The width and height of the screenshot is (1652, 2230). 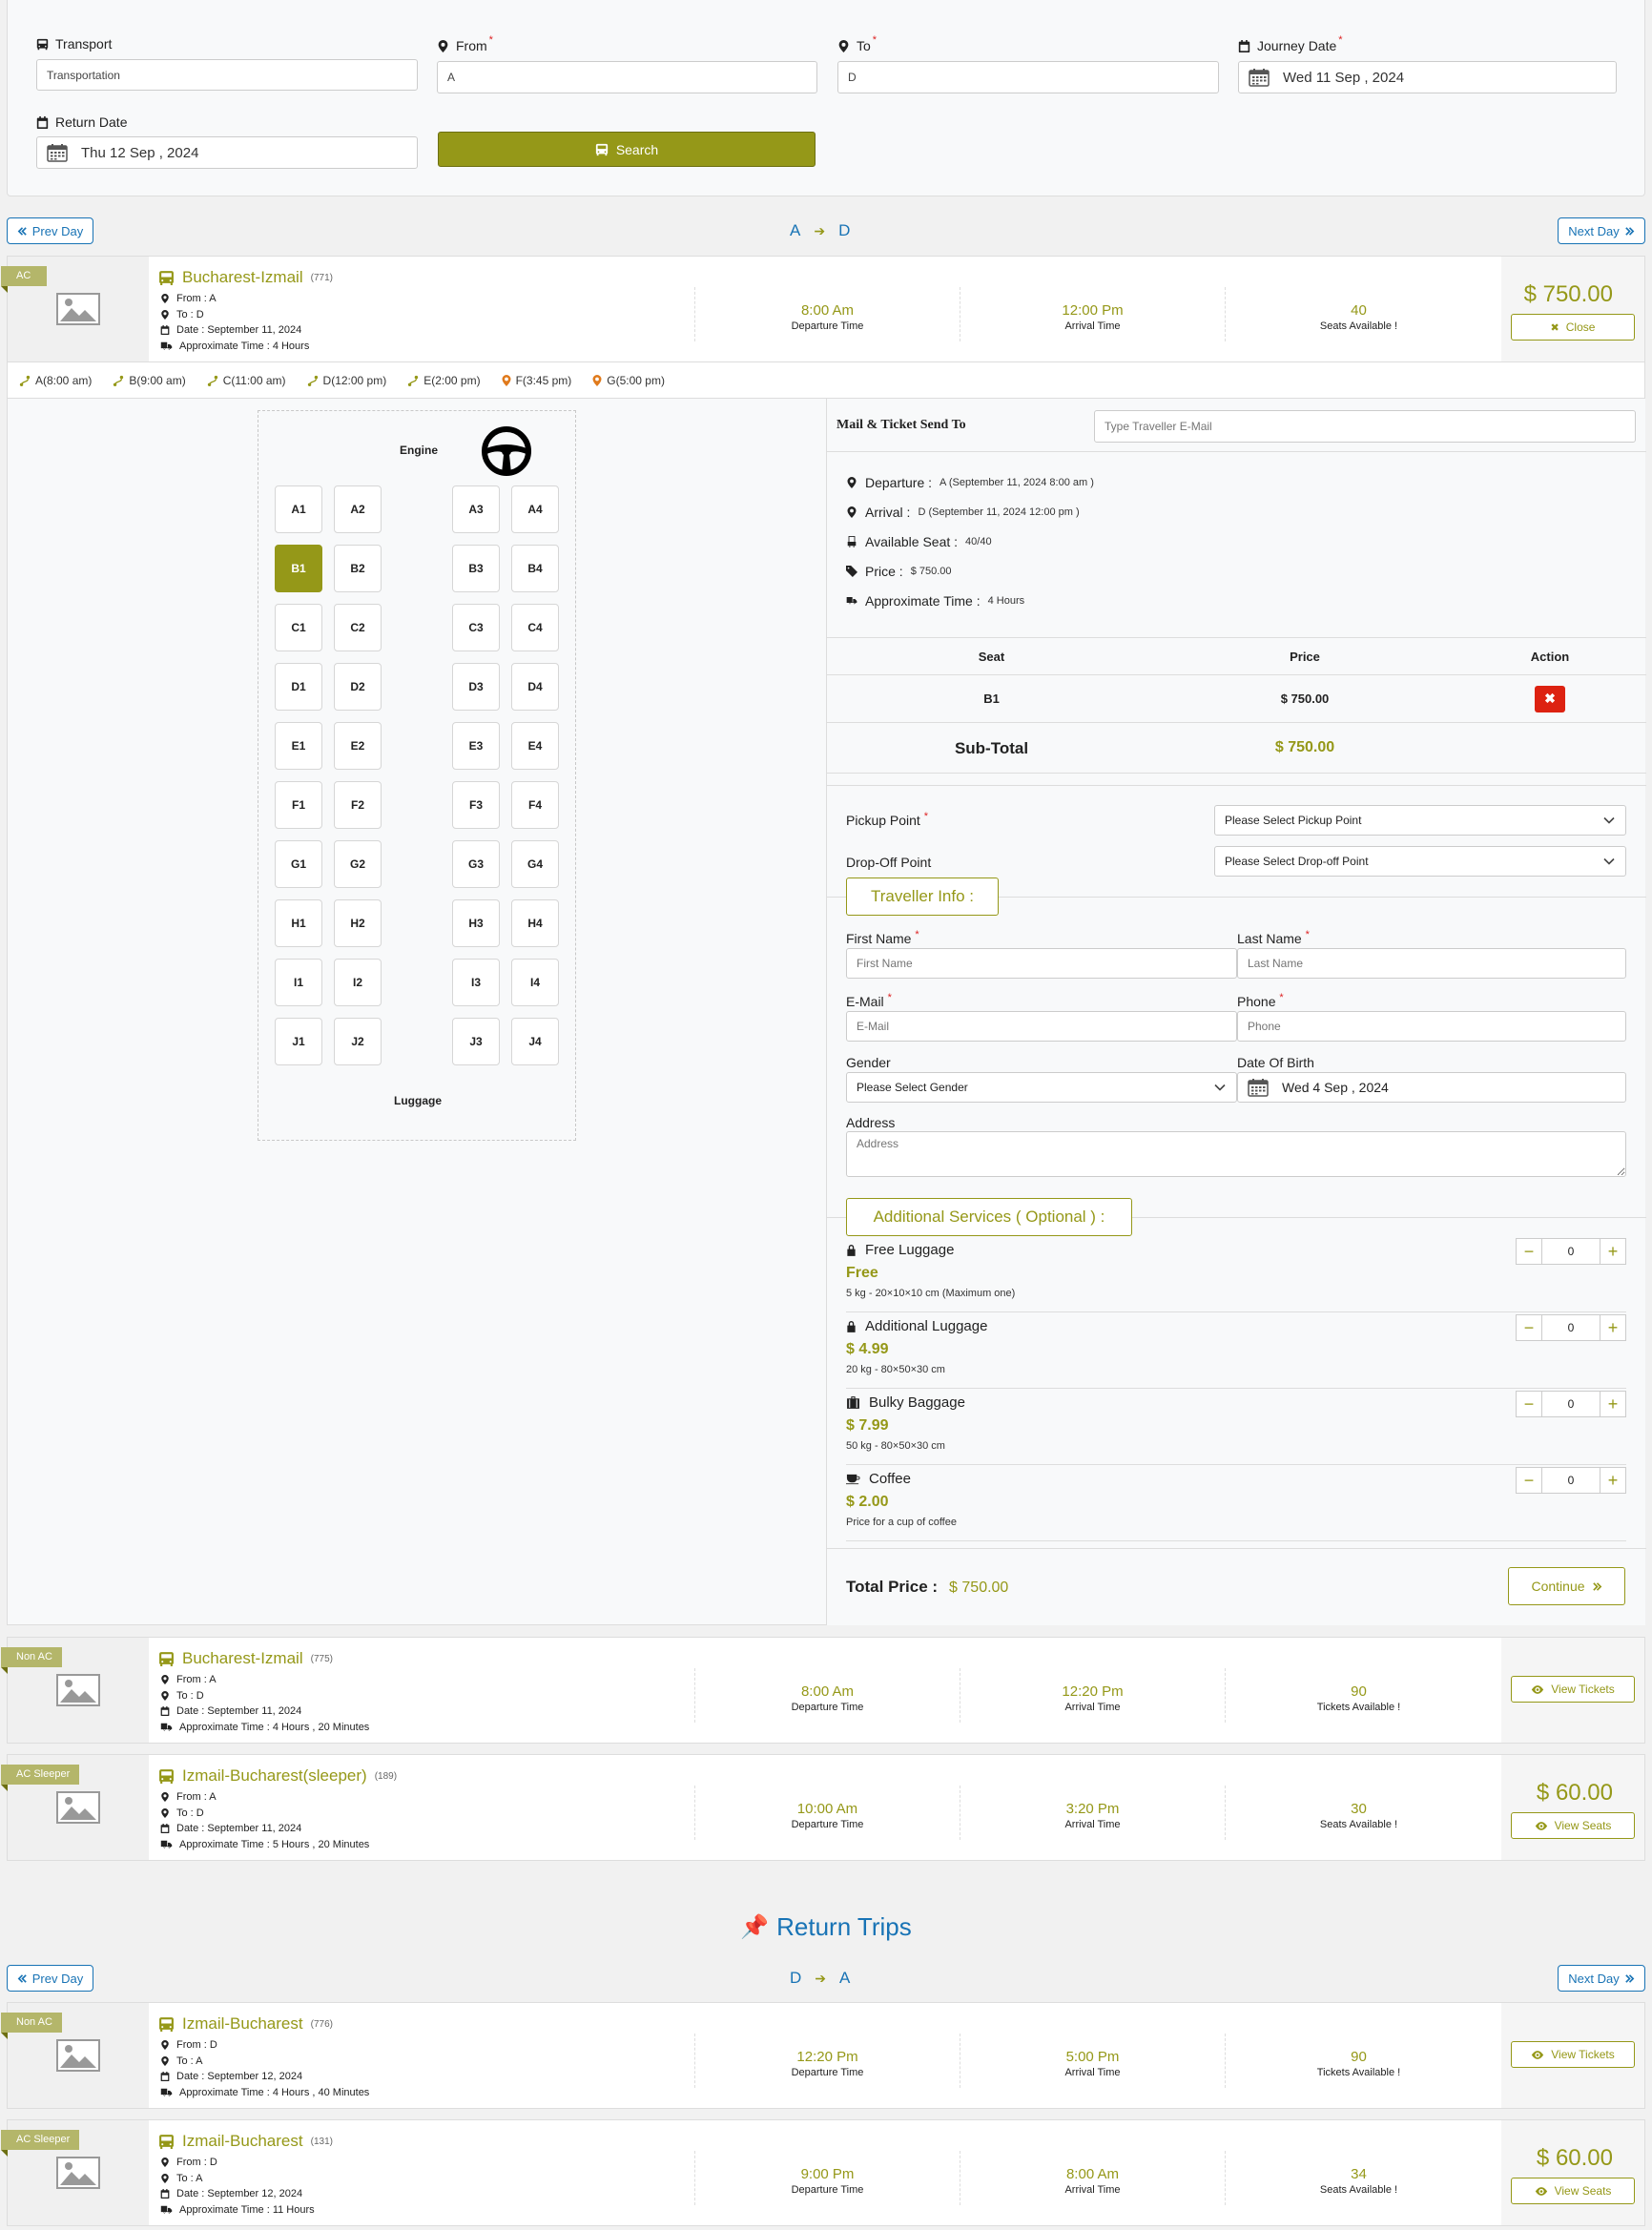 What do you see at coordinates (535, 569) in the screenshot?
I see `seat-b4: B4` at bounding box center [535, 569].